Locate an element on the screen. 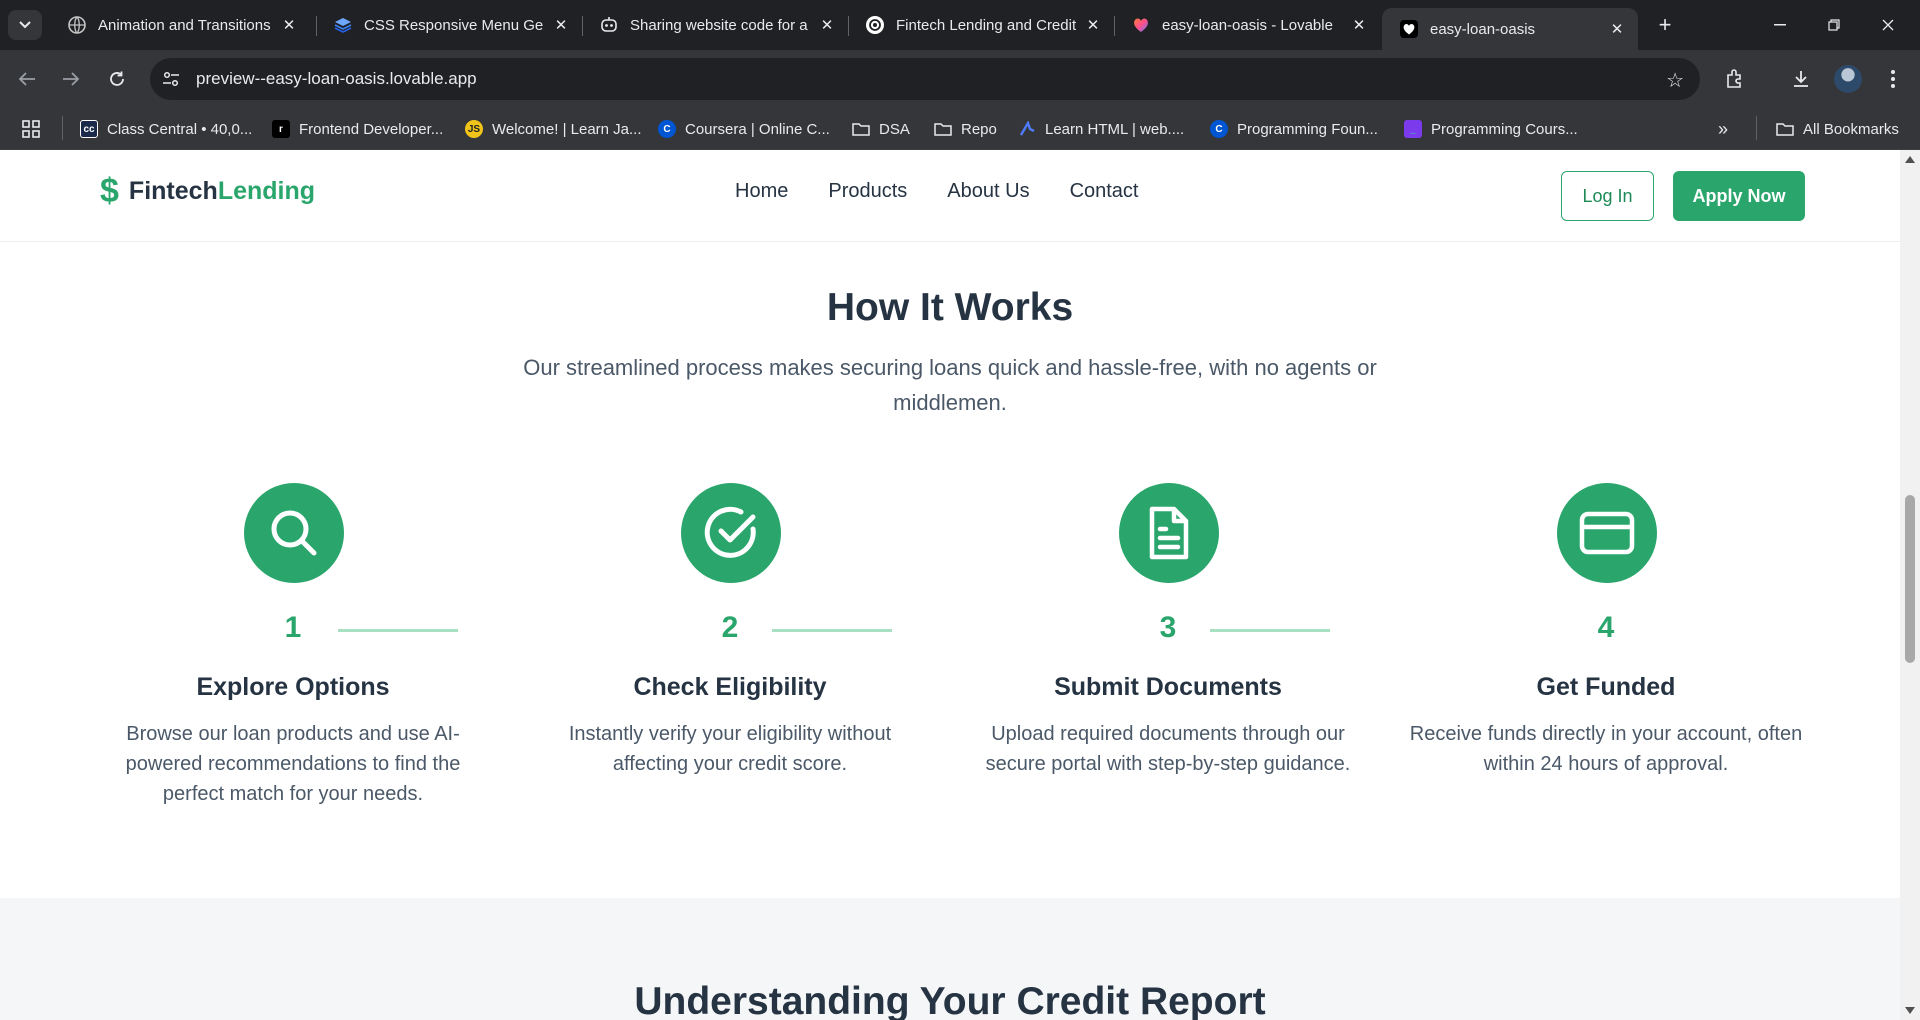 The height and width of the screenshot is (1020, 1920). bookmark-label: All Bookmarks is located at coordinates (1851, 129).